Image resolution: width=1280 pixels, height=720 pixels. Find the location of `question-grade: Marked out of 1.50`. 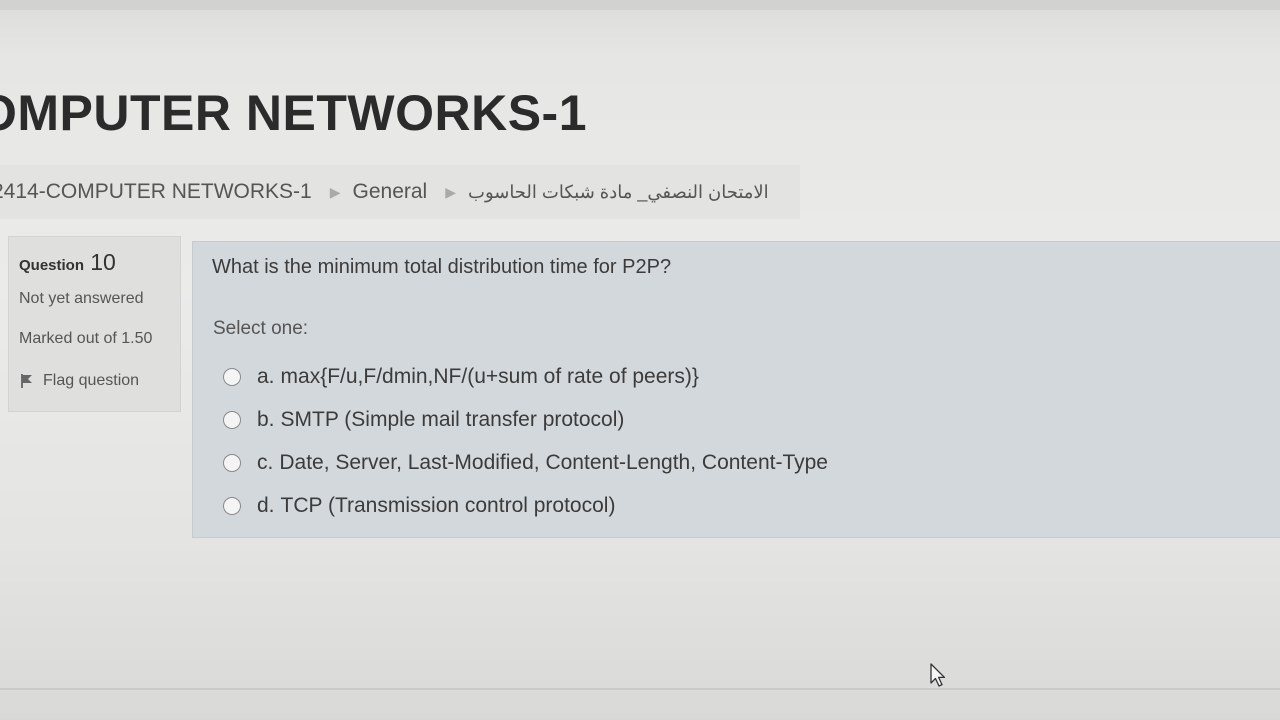

question-grade: Marked out of 1.50 is located at coordinates (86, 338).